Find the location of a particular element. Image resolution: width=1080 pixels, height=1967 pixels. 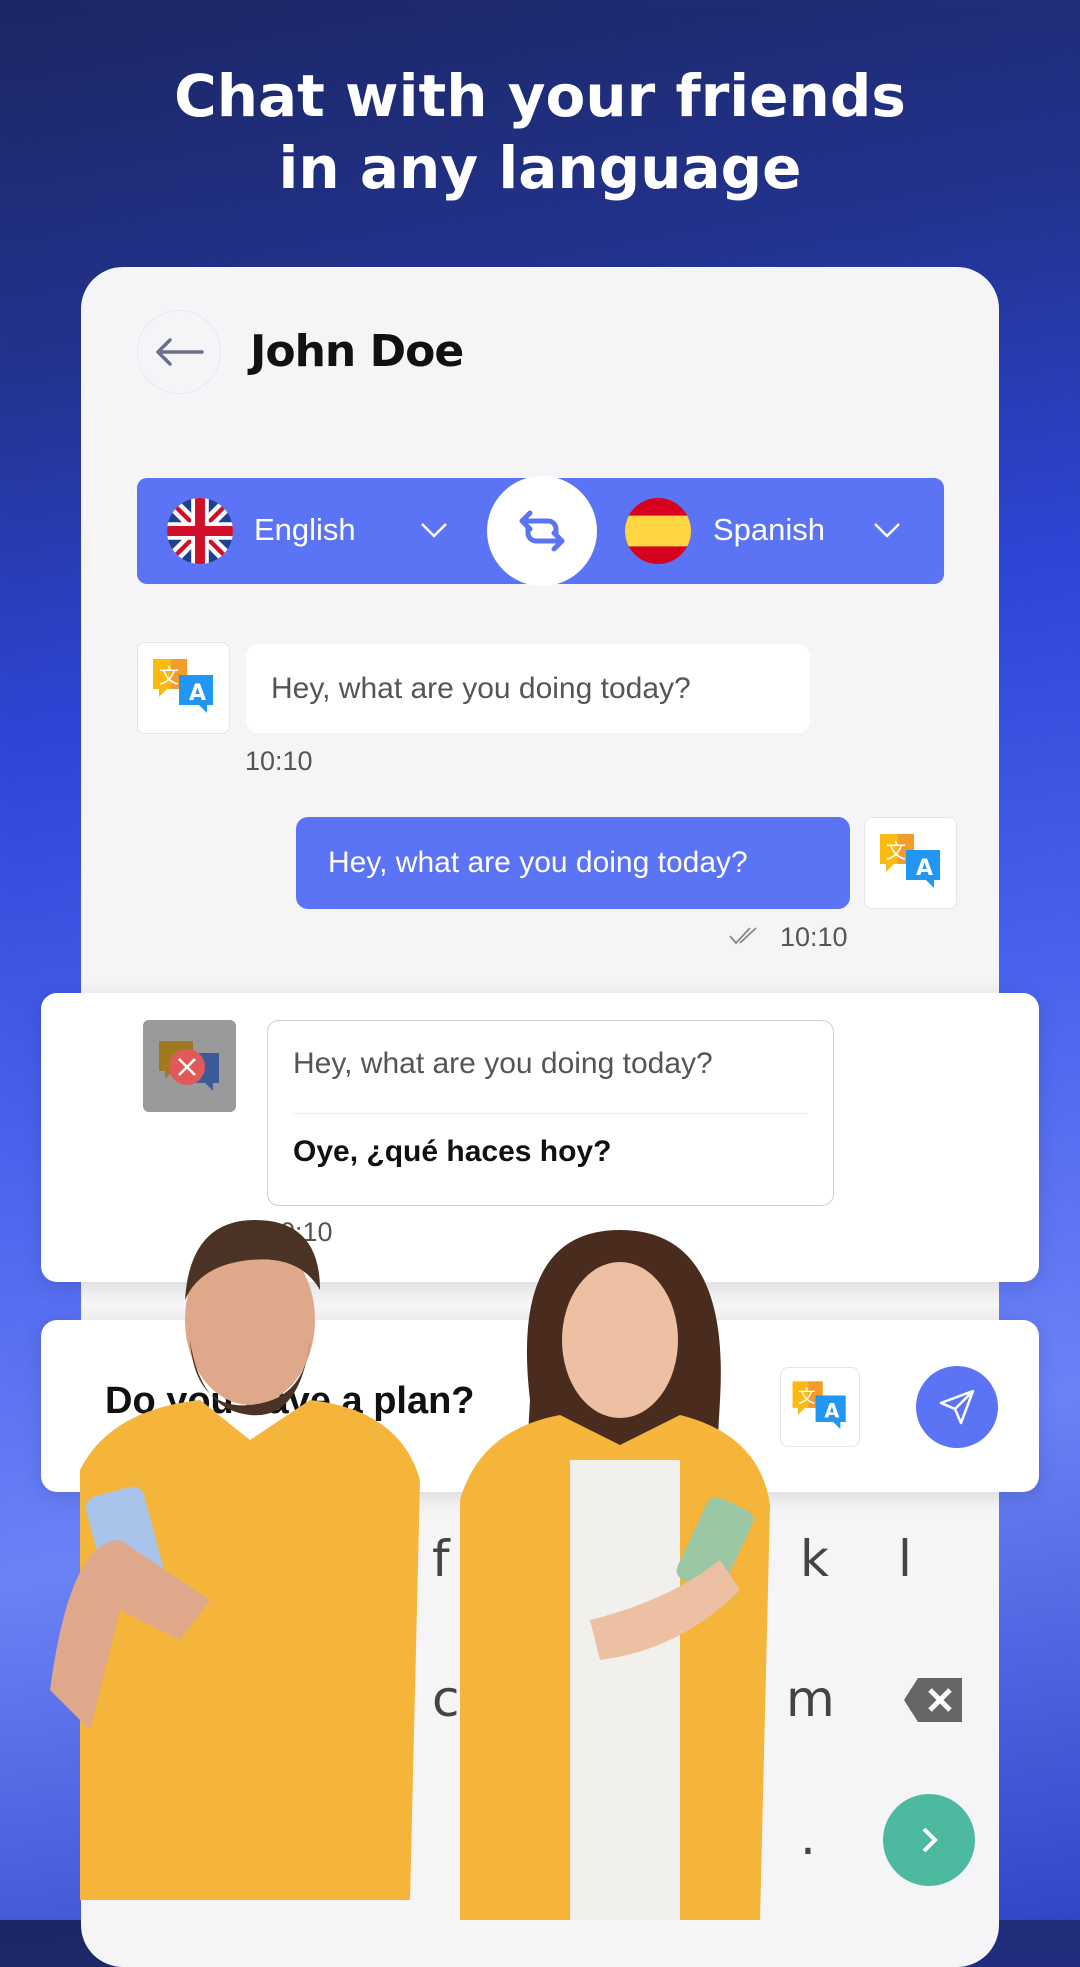

woman-with-phone-photo is located at coordinates (615, 1575).